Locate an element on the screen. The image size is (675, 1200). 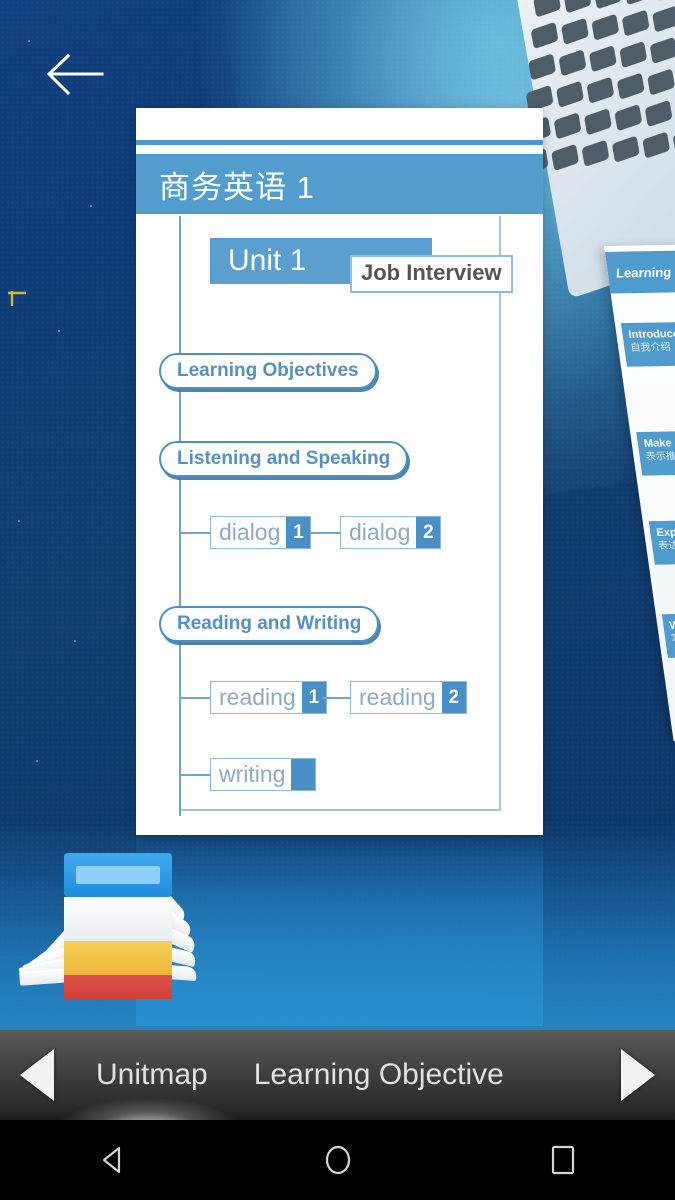
nav-recents-icon is located at coordinates (562, 1160).